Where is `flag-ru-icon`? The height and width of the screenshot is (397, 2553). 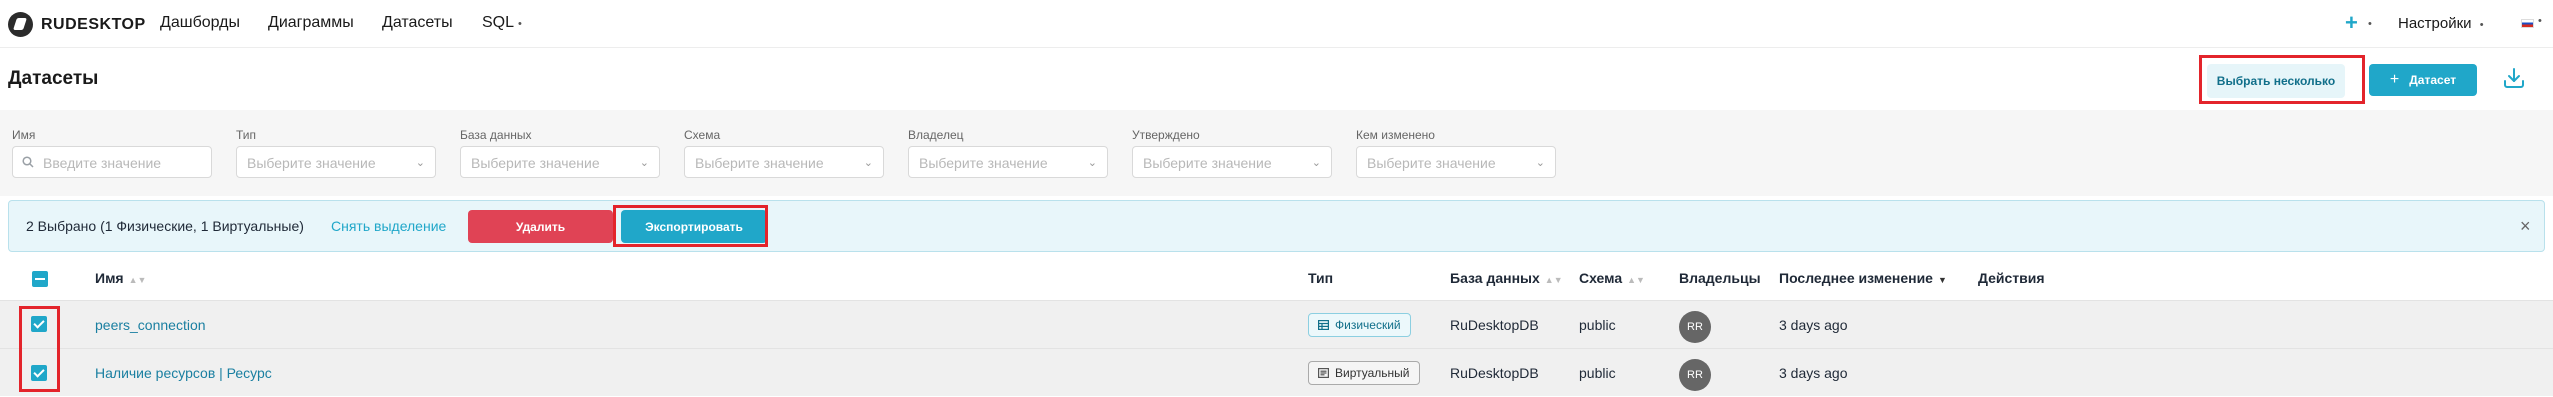
flag-ru-icon is located at coordinates (2527, 23).